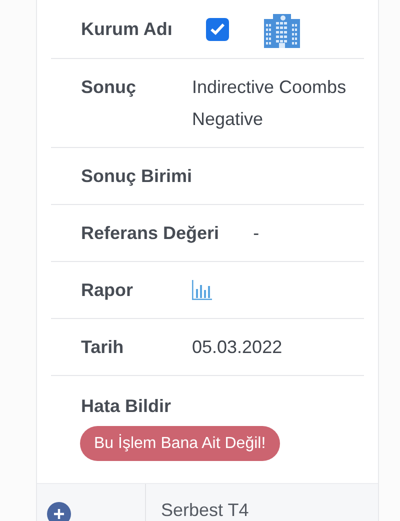 The width and height of the screenshot is (400, 521). I want to click on field-value: Indirective Coombs Negative, so click(270, 103).